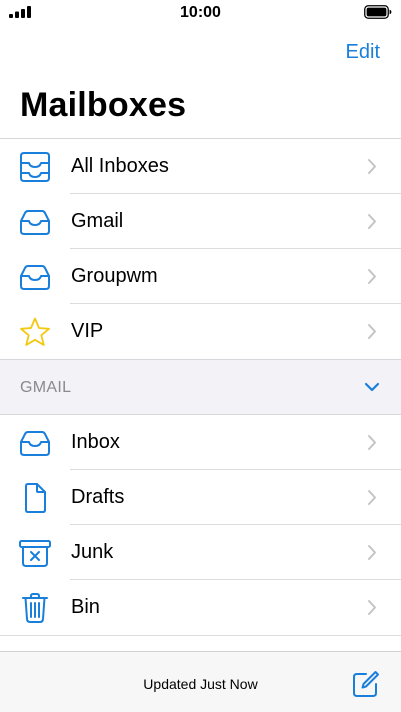  Describe the element at coordinates (200, 552) in the screenshot. I see `folder-junk: Junk` at that location.